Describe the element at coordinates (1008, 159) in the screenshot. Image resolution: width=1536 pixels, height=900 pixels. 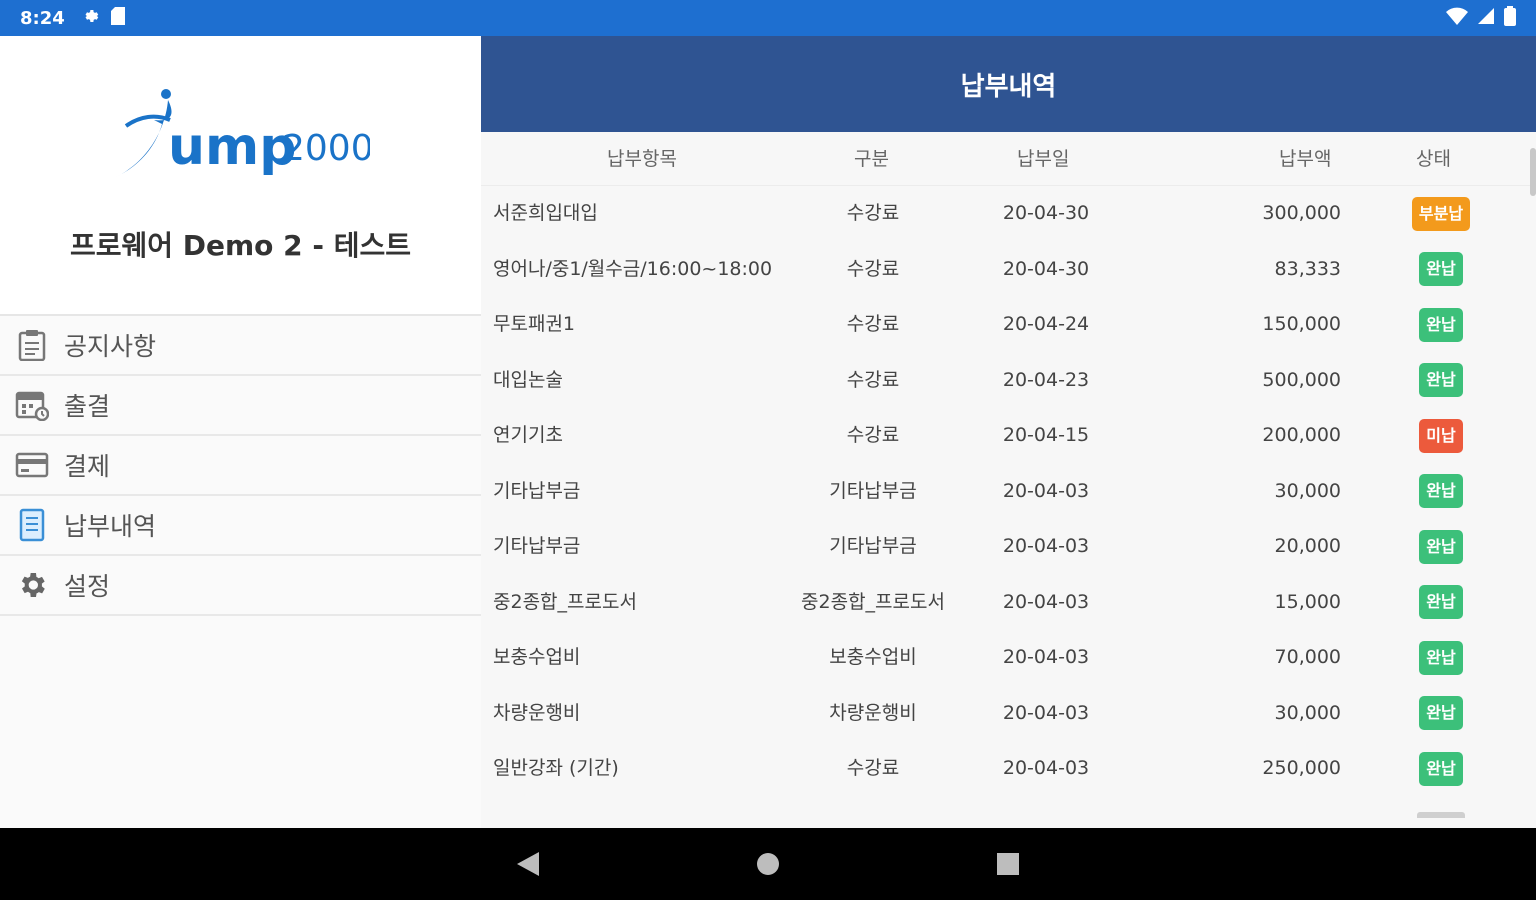
I see `table-header: 납부항목 구분 납부일 납부액 상태` at that location.